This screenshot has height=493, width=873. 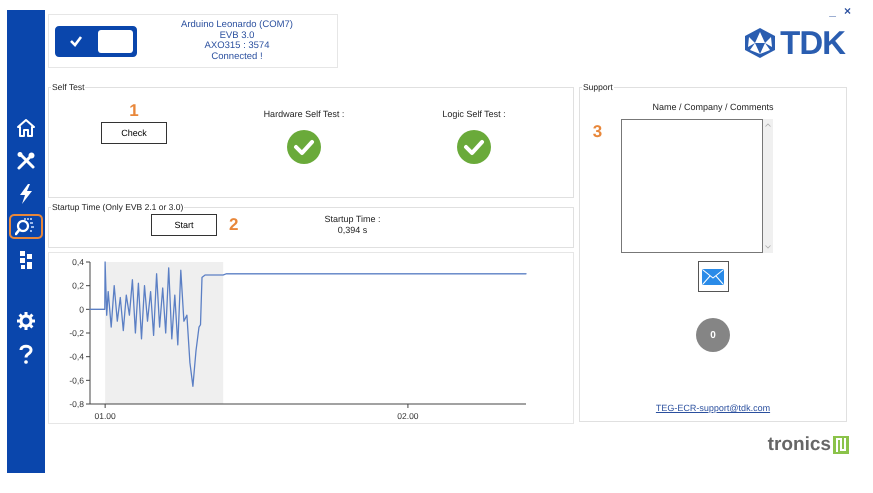 What do you see at coordinates (68, 87) in the screenshot?
I see `section-title: Self Test` at bounding box center [68, 87].